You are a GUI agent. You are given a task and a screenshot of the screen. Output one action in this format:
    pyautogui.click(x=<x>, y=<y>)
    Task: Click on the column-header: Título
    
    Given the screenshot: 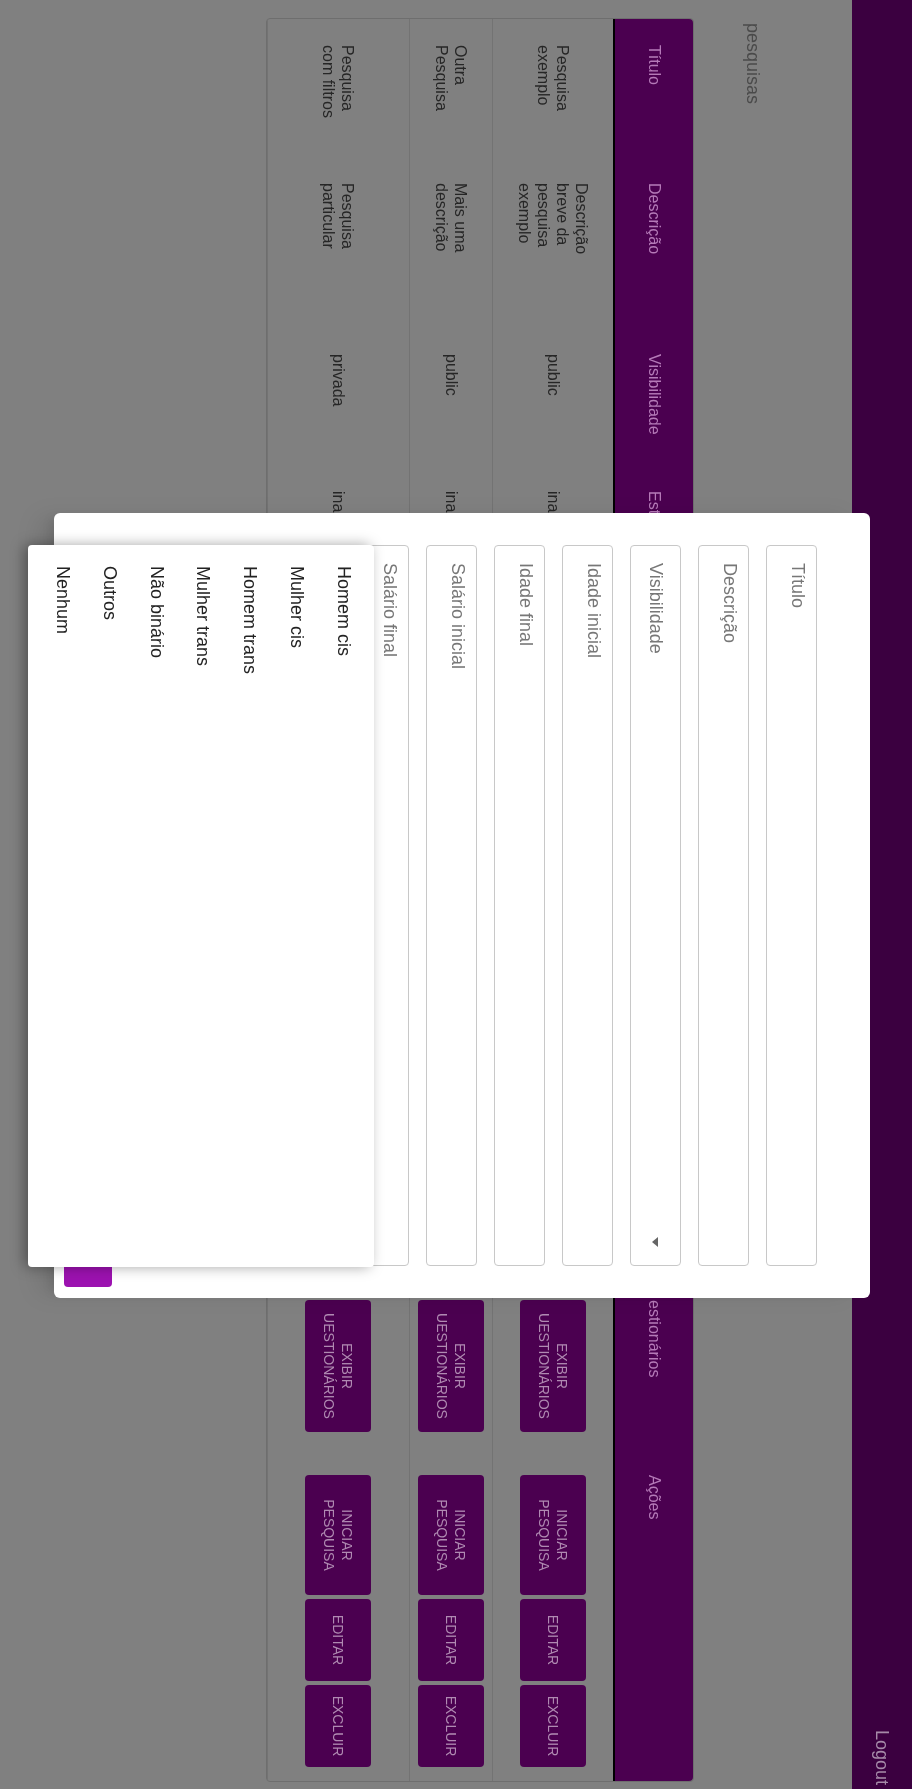 What is the action you would take?
    pyautogui.click(x=654, y=65)
    